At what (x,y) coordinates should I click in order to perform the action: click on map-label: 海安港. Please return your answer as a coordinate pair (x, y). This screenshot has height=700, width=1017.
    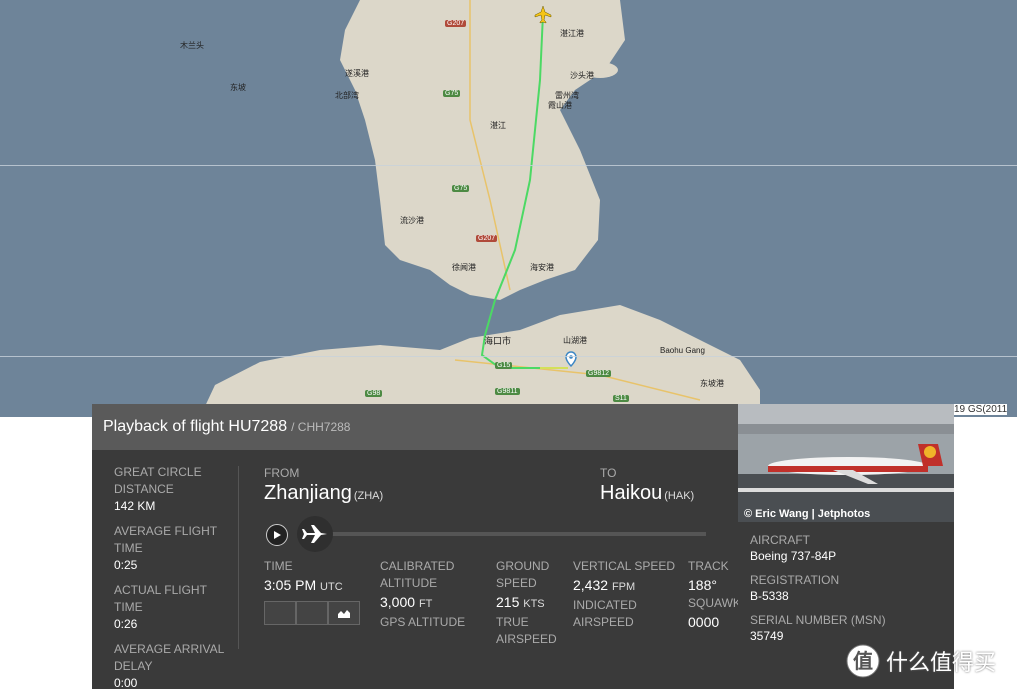
    Looking at the image, I should click on (542, 267).